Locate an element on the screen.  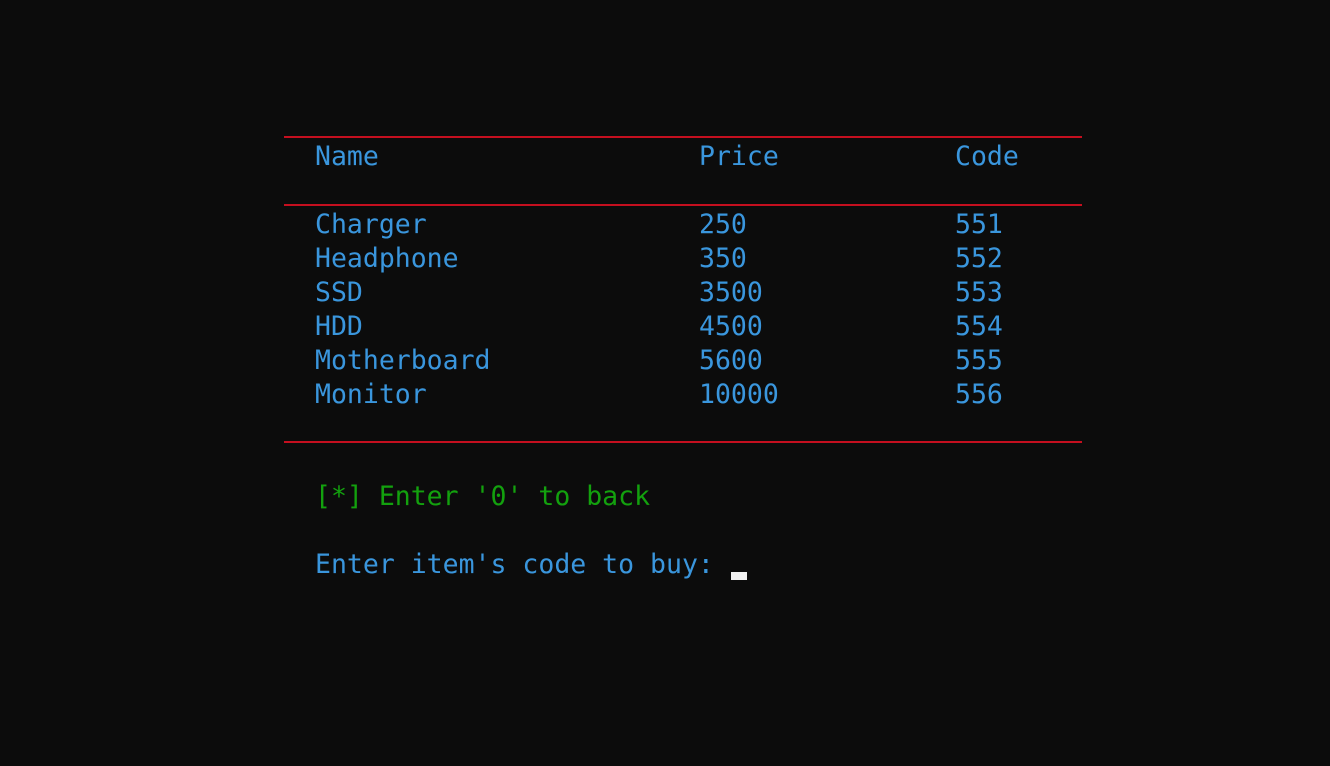
row-code: 553 is located at coordinates (979, 292).